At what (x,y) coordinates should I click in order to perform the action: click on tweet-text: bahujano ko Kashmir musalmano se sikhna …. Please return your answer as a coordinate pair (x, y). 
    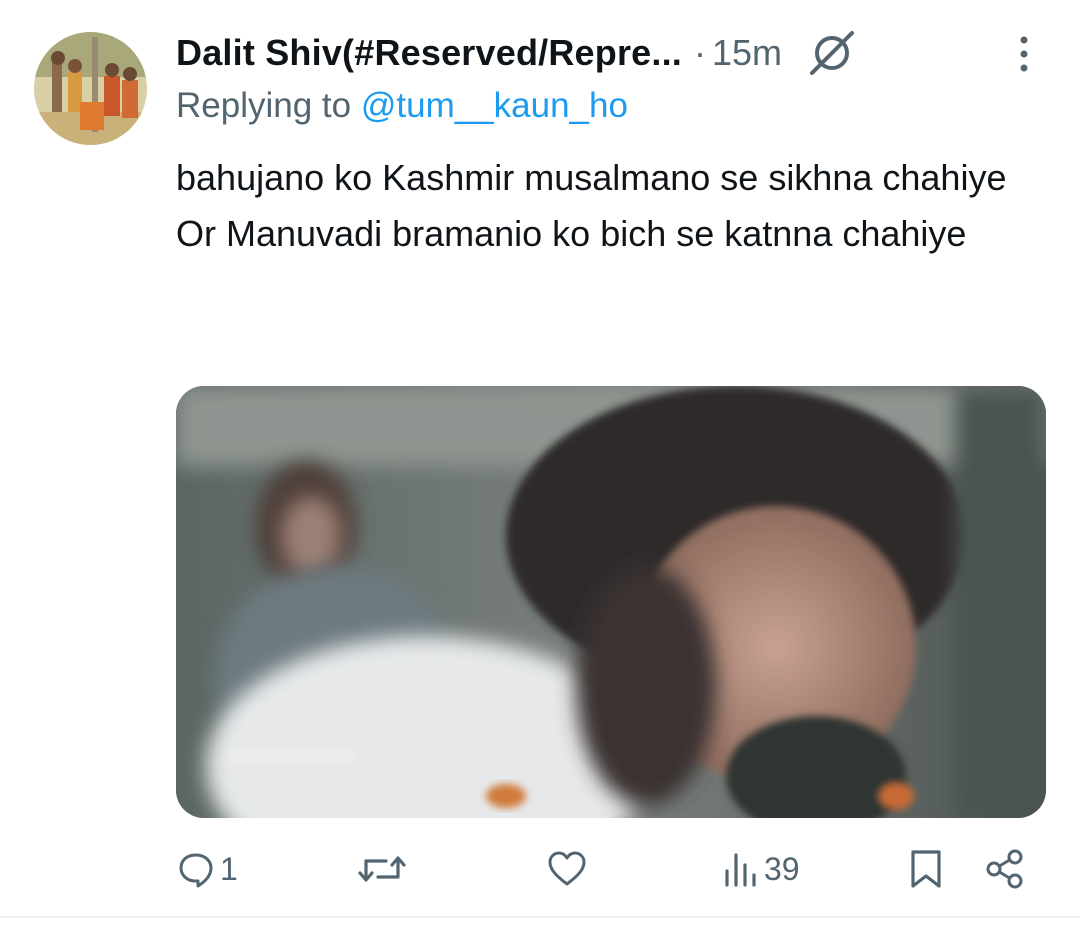
    Looking at the image, I should click on (611, 206).